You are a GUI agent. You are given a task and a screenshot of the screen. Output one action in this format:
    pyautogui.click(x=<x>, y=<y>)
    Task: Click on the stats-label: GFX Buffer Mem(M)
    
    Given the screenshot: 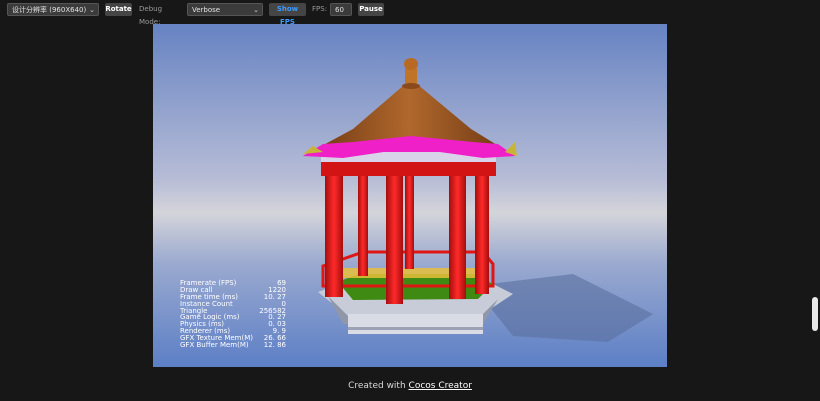 What is the action you would take?
    pyautogui.click(x=214, y=345)
    